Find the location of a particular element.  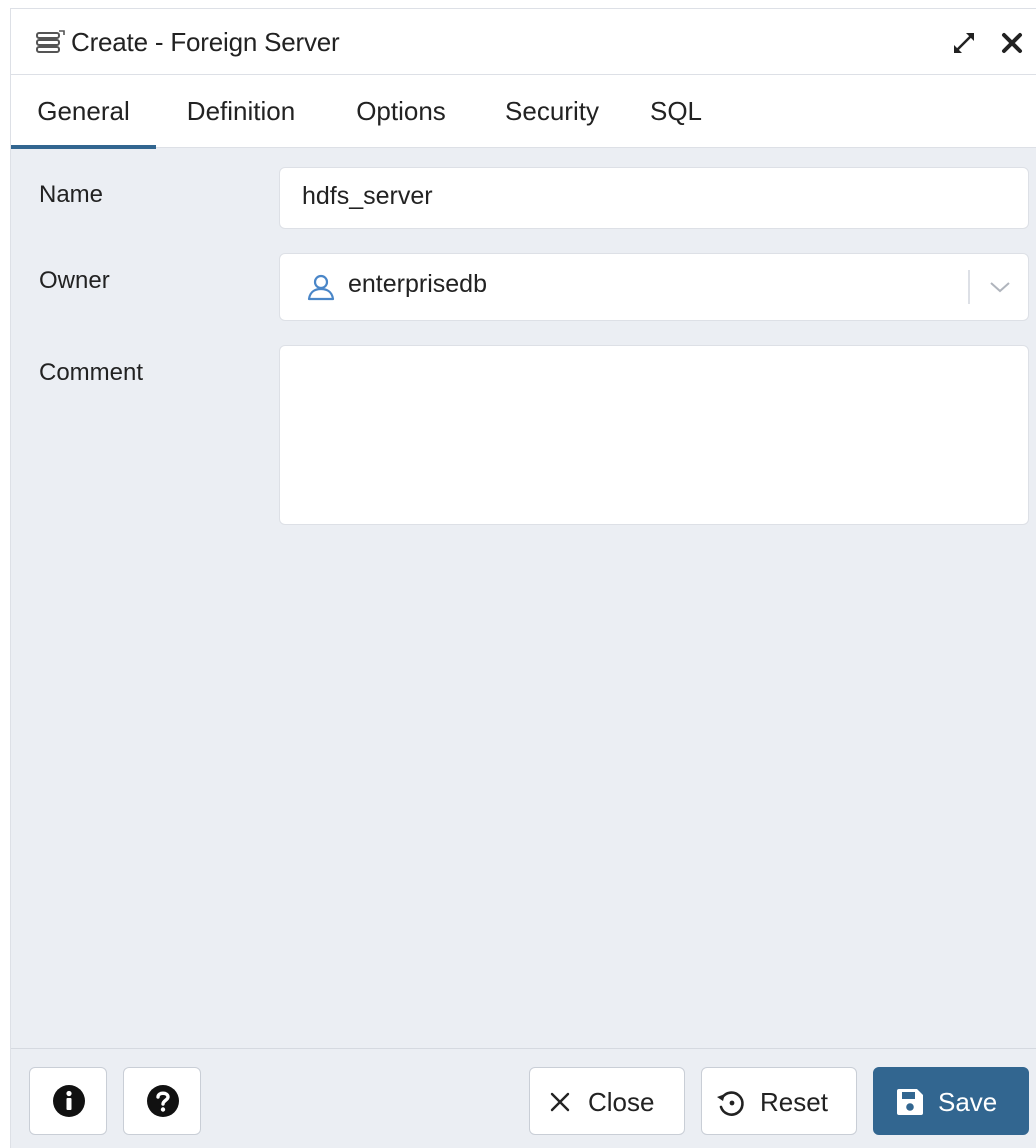

dialog-footer: Close Reset Save is located at coordinates (523, 1098).